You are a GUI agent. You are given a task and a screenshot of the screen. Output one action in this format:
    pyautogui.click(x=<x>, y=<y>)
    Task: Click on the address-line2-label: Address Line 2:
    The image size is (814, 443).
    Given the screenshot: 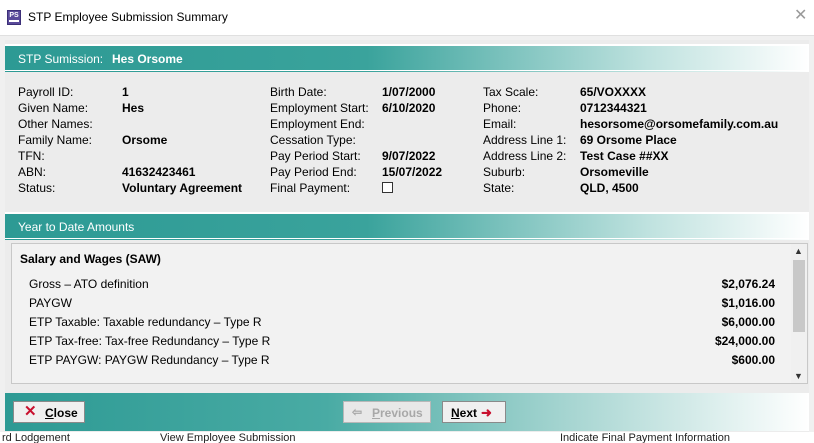 What is the action you would take?
    pyautogui.click(x=525, y=156)
    